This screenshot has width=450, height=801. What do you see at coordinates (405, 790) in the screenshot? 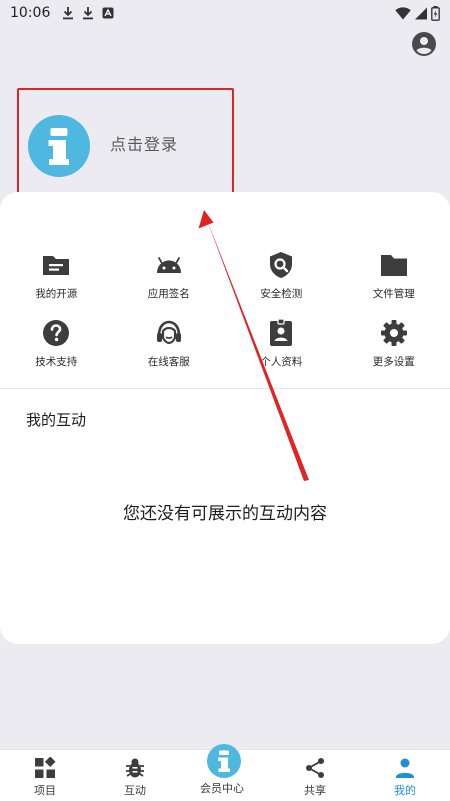
I see `nav-label: 我的` at bounding box center [405, 790].